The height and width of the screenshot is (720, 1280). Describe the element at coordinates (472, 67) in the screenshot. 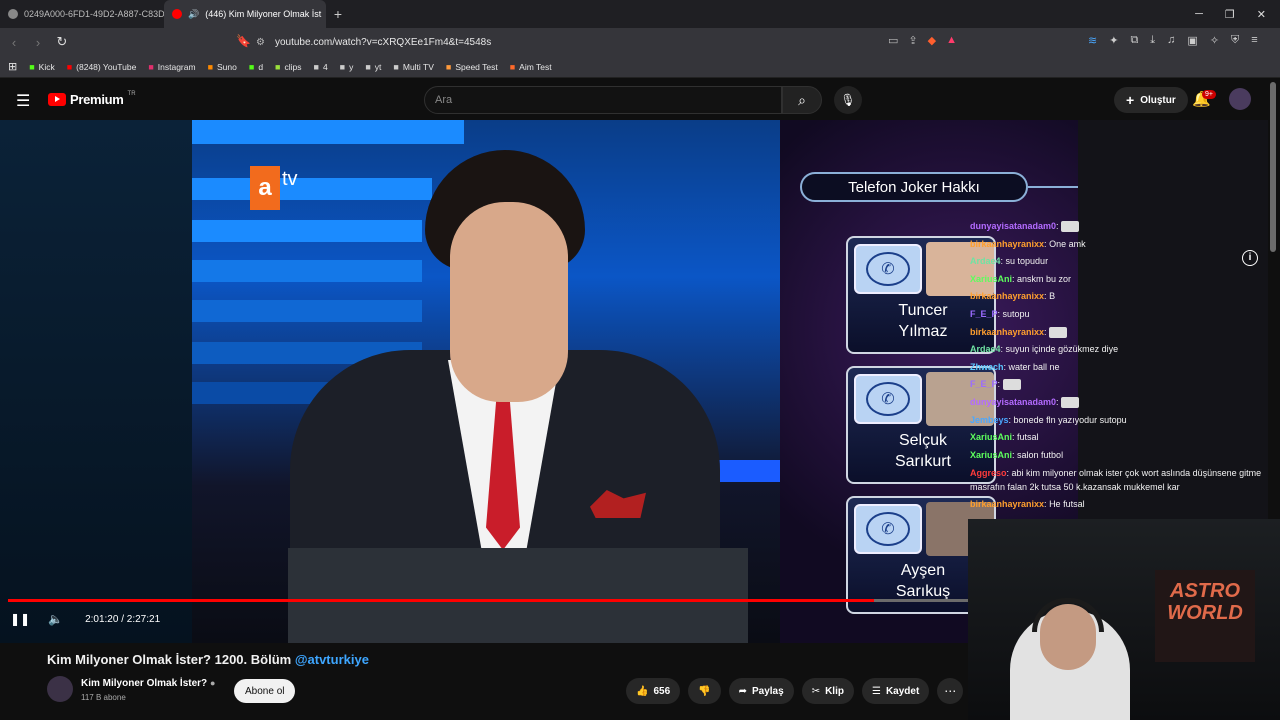

I see `bookmark-item: ■ Speed Test` at that location.